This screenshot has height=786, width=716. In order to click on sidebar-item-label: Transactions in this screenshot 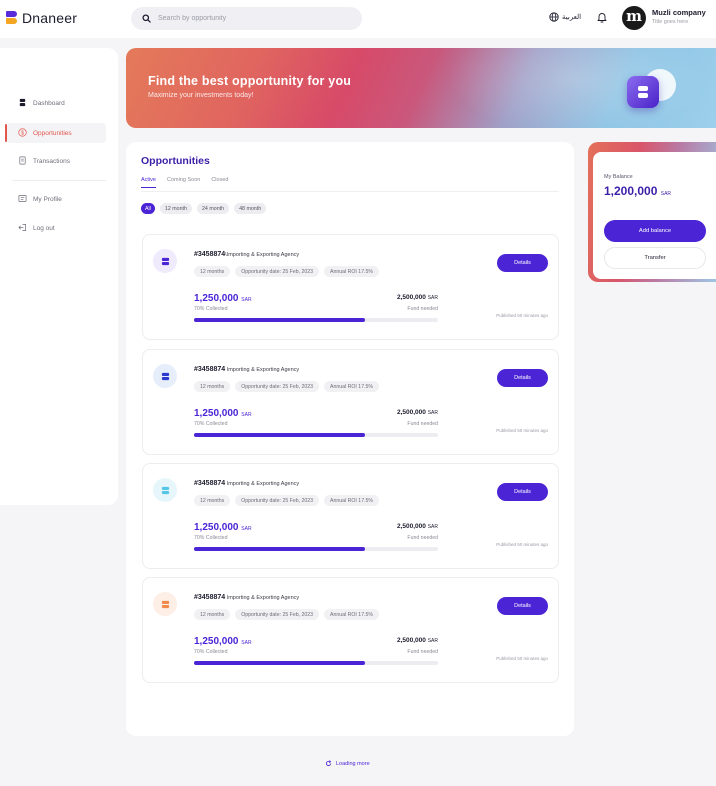, I will do `click(51, 161)`.